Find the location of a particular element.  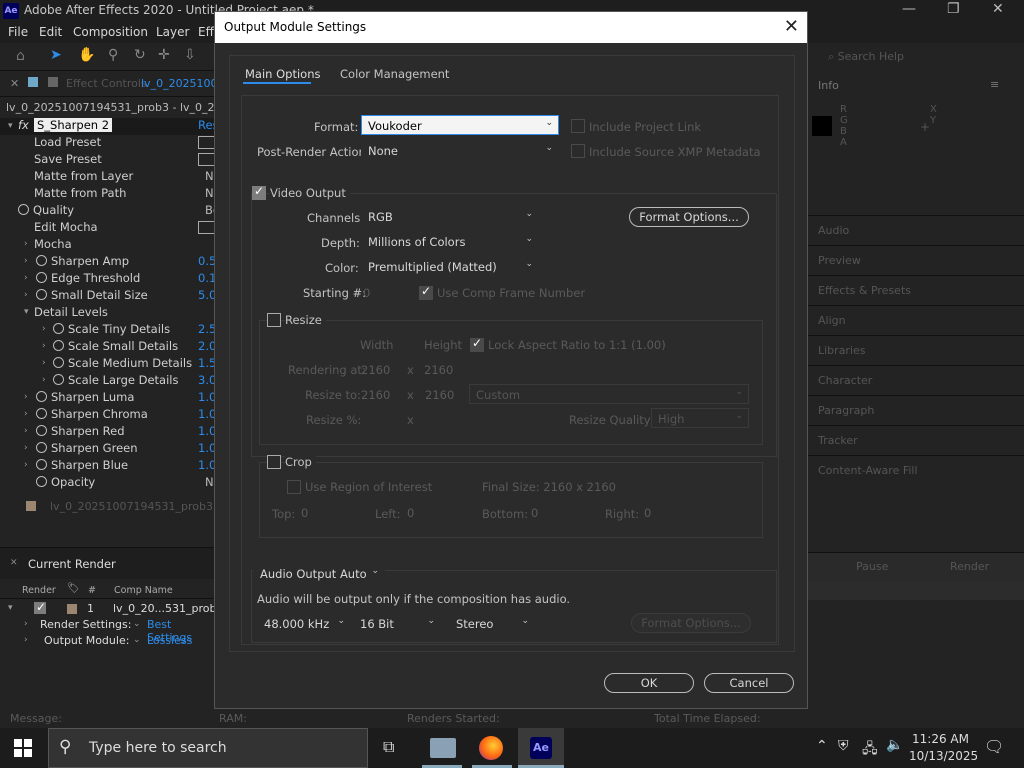

video-output-checkbox is located at coordinates (259, 192).